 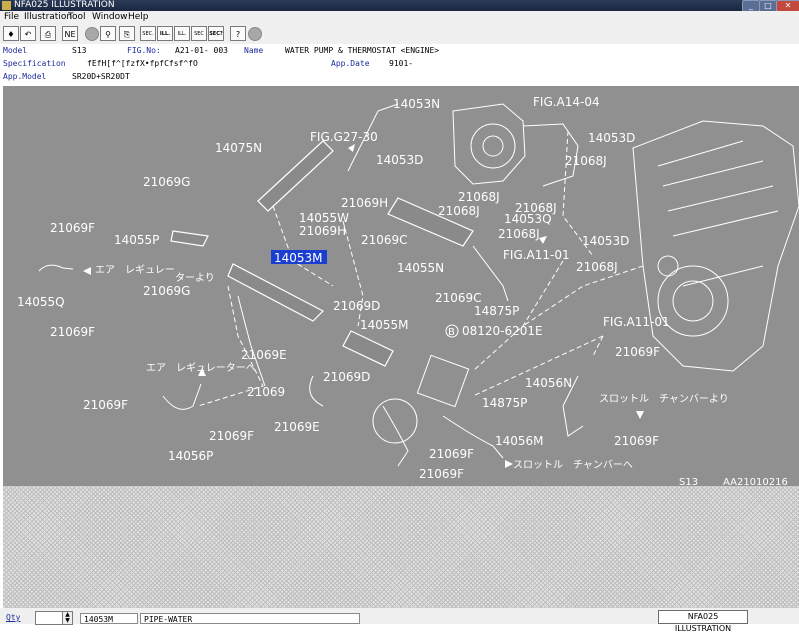 What do you see at coordinates (451, 454) in the screenshot?
I see `callout-21069F-g: 21069F` at bounding box center [451, 454].